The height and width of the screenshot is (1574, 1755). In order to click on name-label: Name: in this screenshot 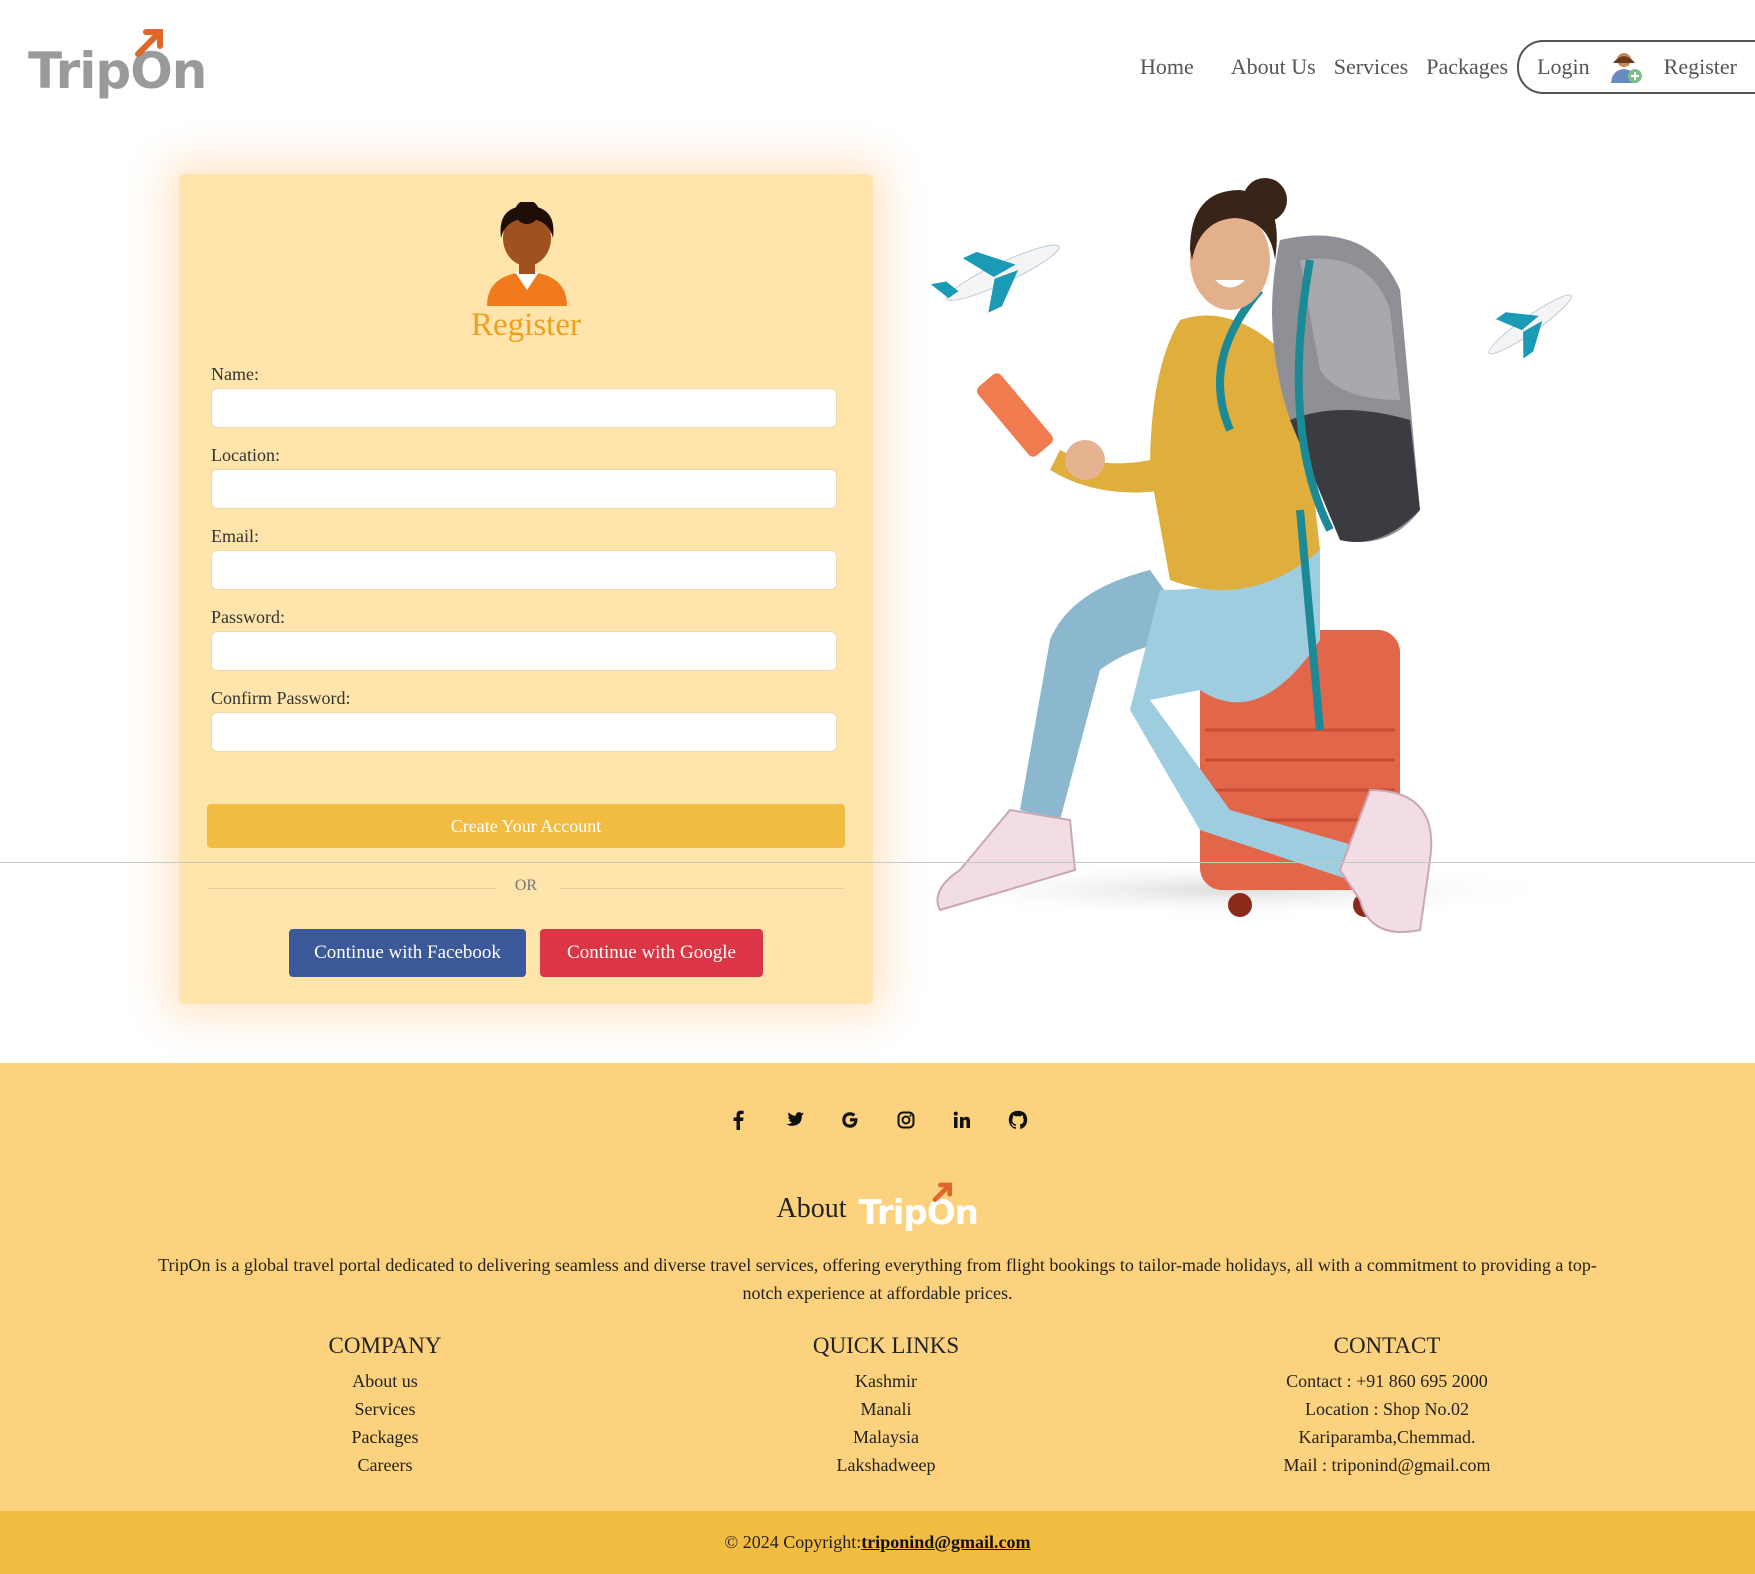, I will do `click(235, 374)`.